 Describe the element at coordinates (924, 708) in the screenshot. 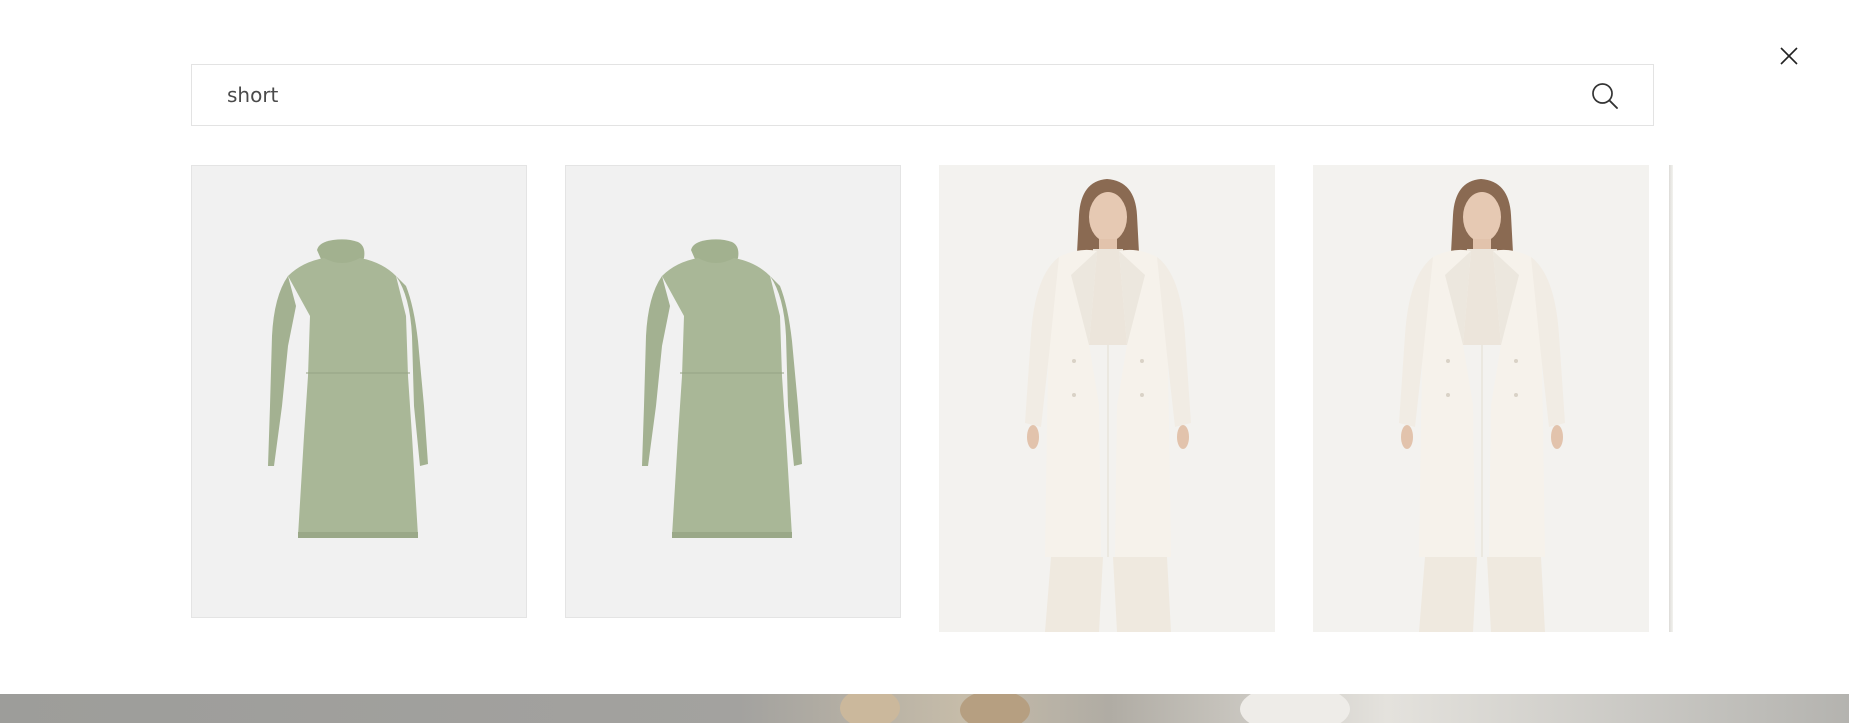

I see `background-hero-strip` at that location.